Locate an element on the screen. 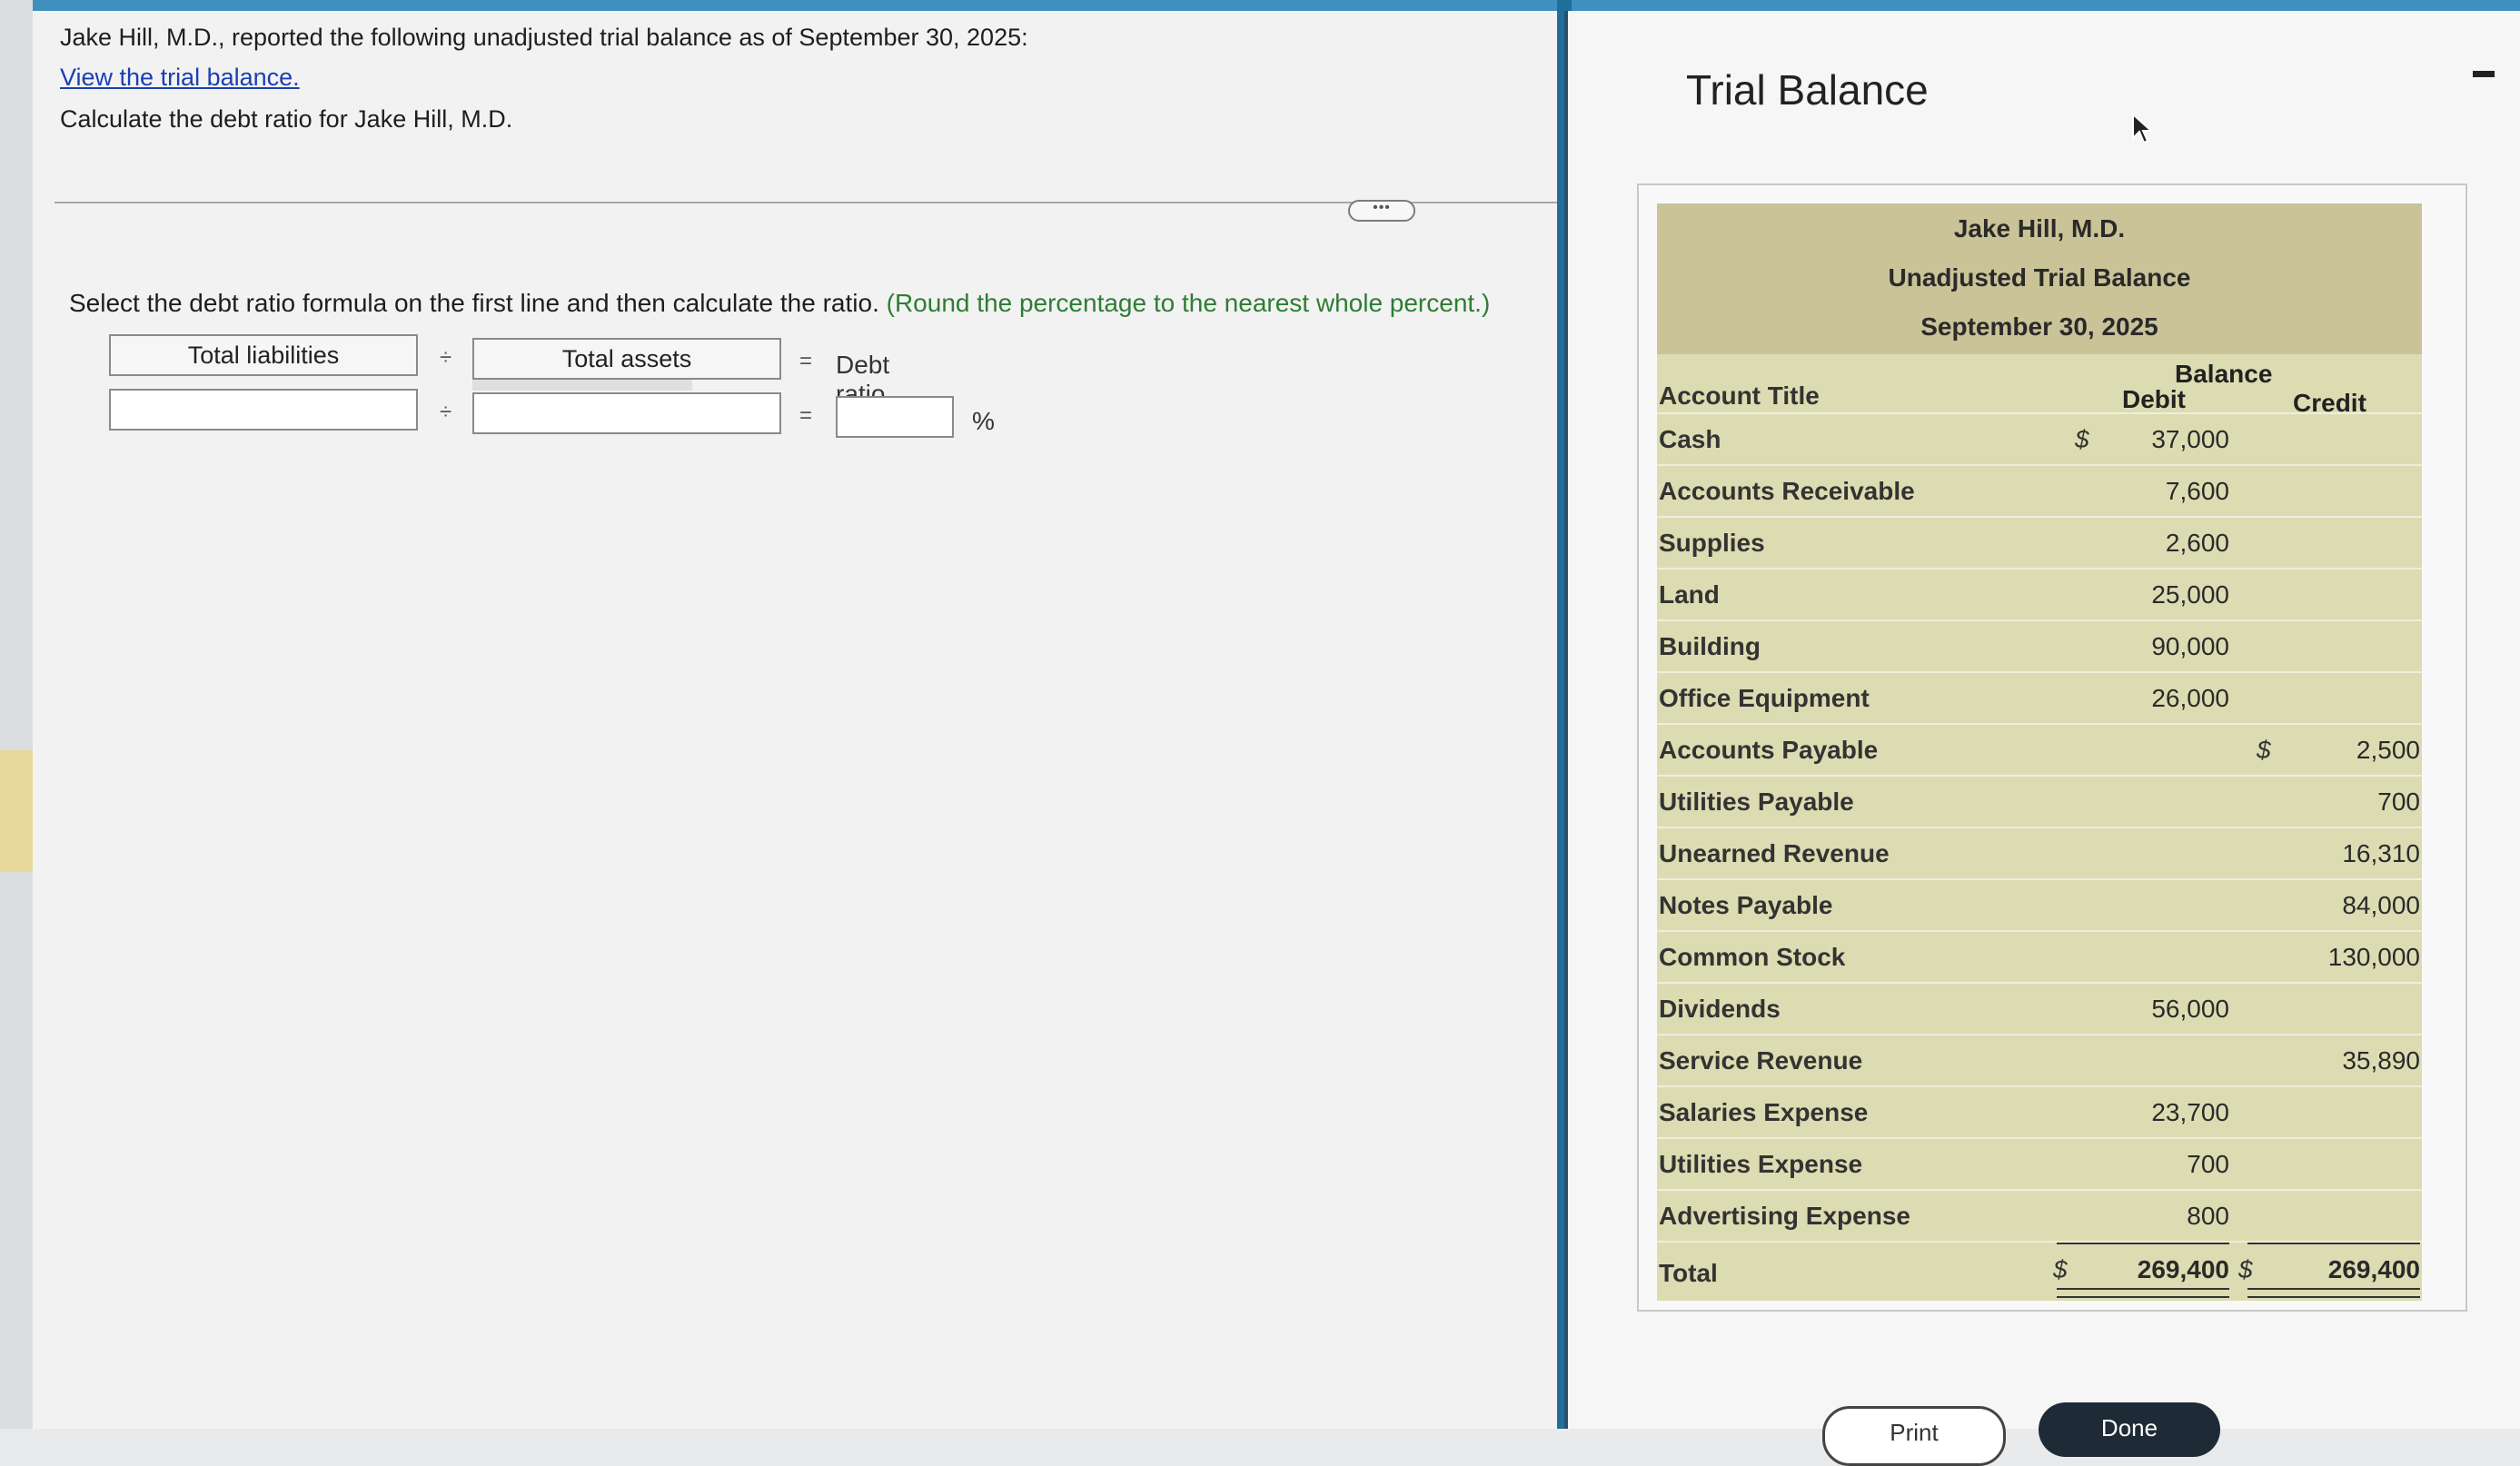 The width and height of the screenshot is (2520, 1466). account-title: Utilities Payable is located at coordinates (1756, 801).